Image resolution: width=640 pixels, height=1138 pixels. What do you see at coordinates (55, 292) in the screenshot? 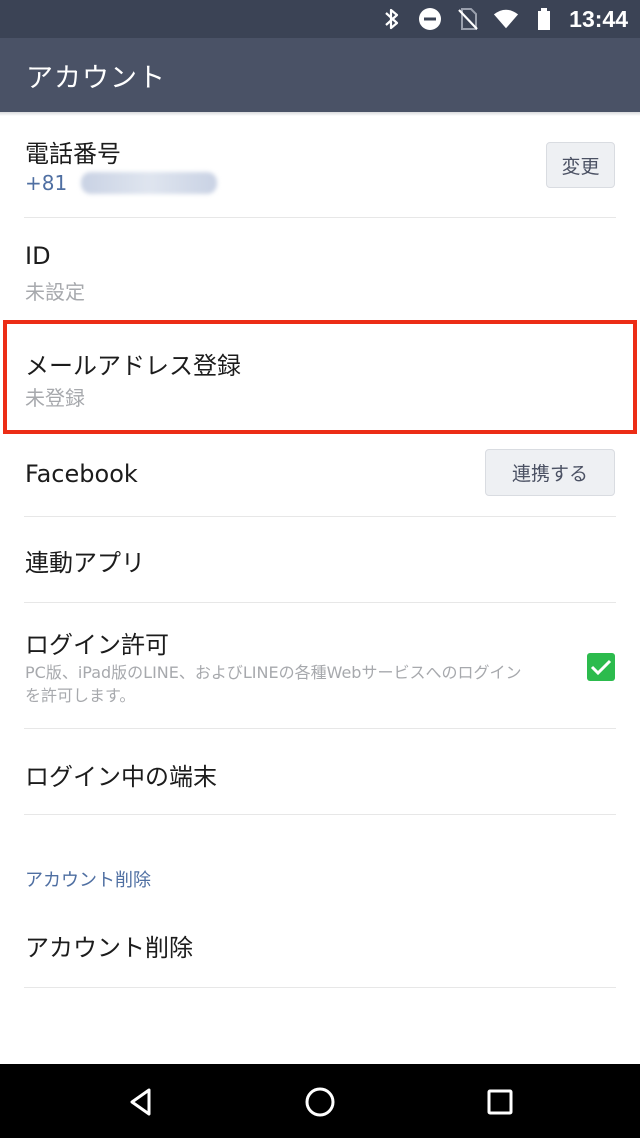
I see `id-value: 未設定` at bounding box center [55, 292].